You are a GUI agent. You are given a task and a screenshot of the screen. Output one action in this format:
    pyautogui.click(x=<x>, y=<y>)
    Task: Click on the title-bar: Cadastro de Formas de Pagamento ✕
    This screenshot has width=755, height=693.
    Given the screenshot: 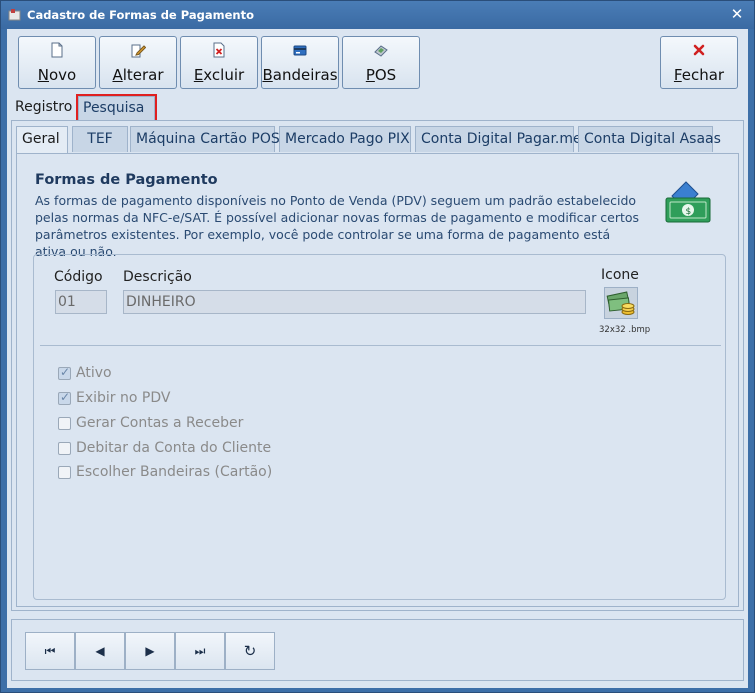 What is the action you would take?
    pyautogui.click(x=377, y=15)
    